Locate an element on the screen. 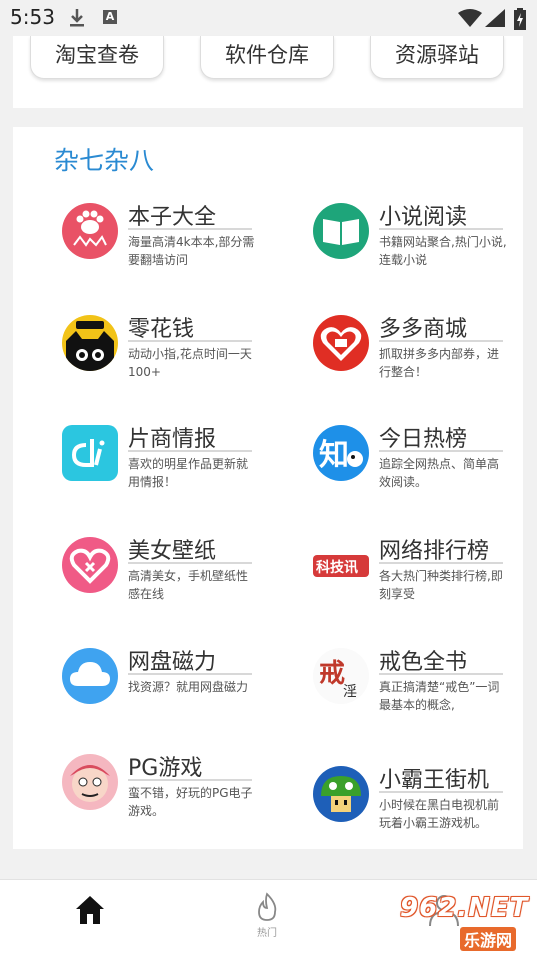 This screenshot has height=957, width=537. heart-shop-icon is located at coordinates (341, 343).